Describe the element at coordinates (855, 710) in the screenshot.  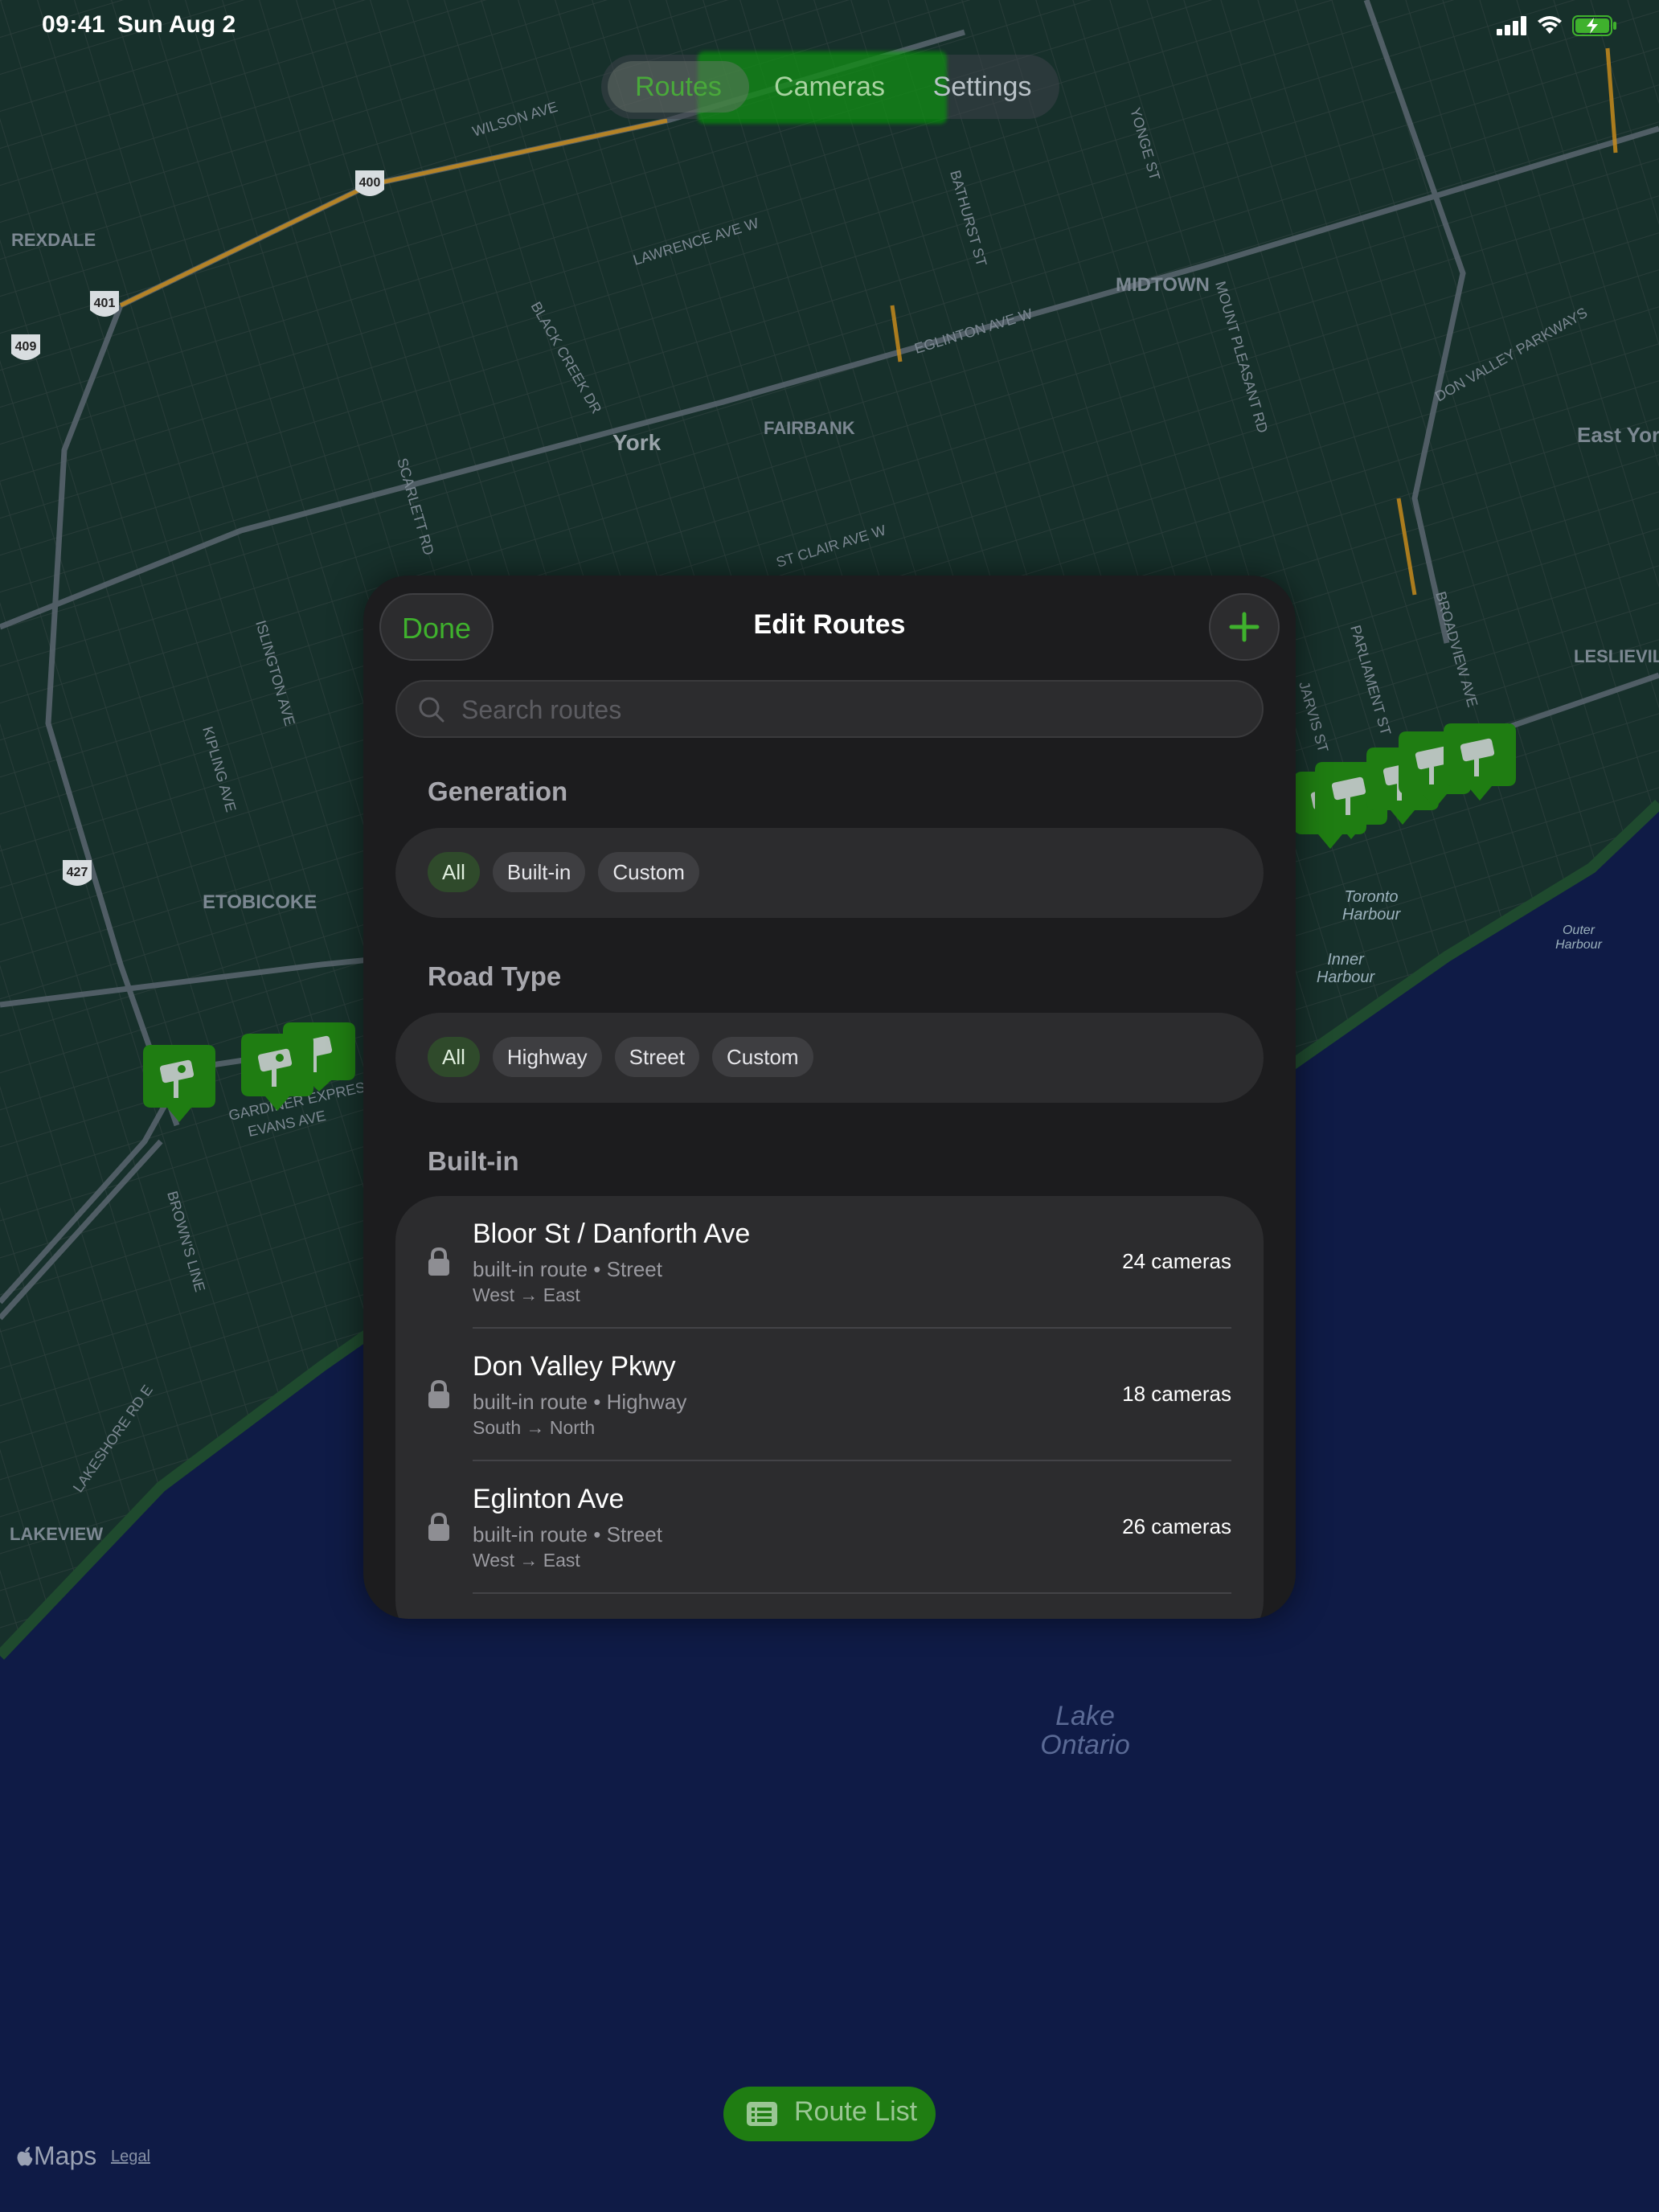
I see `search-input` at that location.